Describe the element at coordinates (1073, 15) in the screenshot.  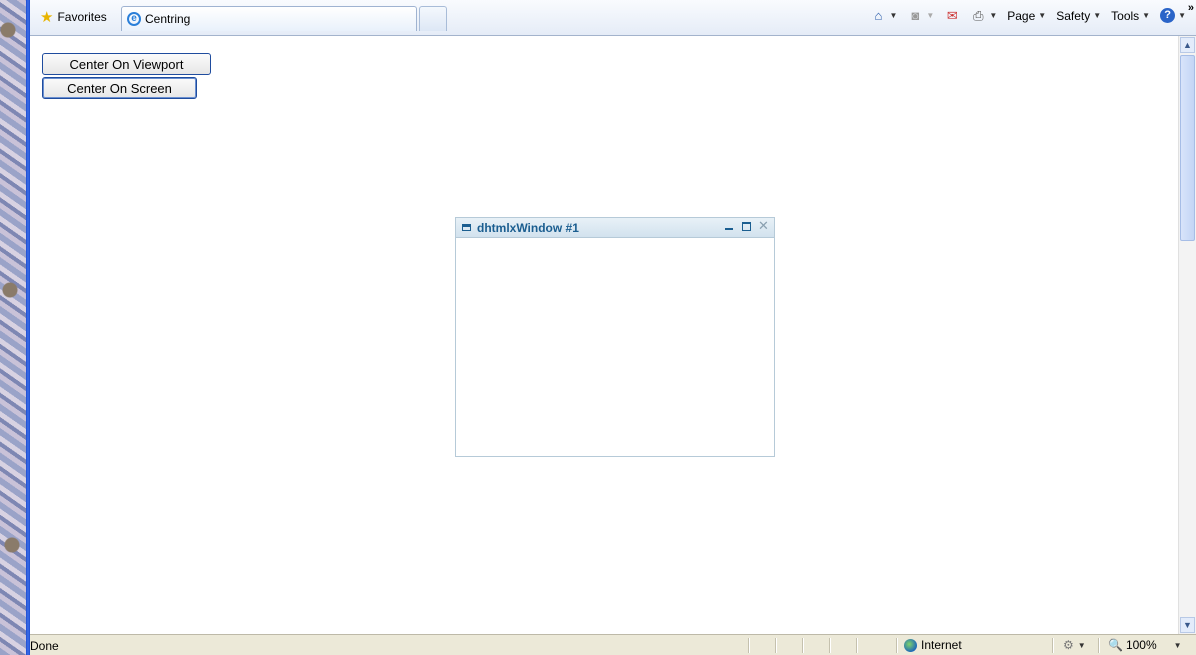
I see `safety-menu-label: Safety` at that location.